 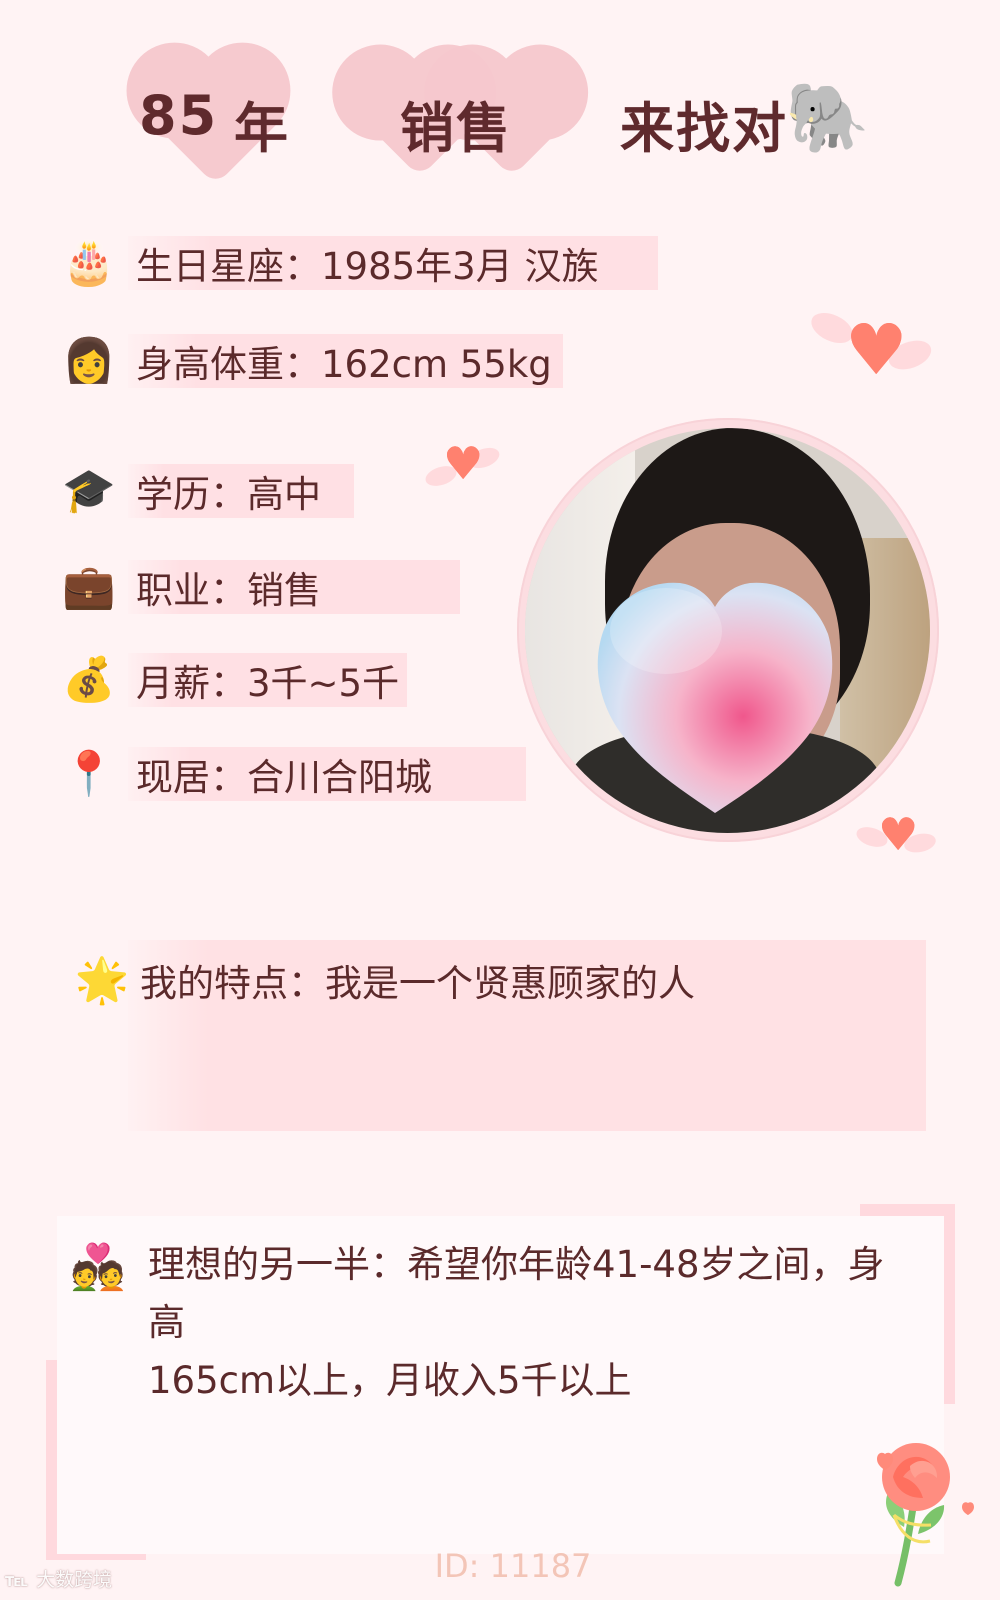 I want to click on feature-label: 我的特点：我是一个贤惠顾家的人, so click(x=417, y=983).